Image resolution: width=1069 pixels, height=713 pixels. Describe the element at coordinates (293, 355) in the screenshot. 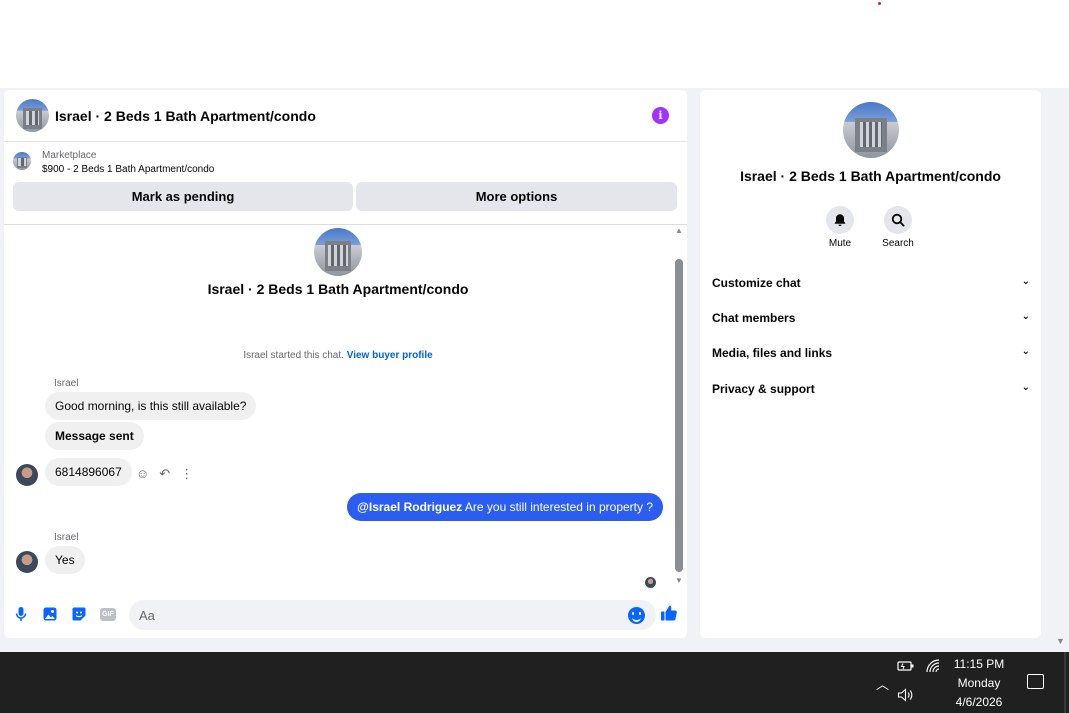

I see `chat-started-text: Israel started this chat.` at that location.